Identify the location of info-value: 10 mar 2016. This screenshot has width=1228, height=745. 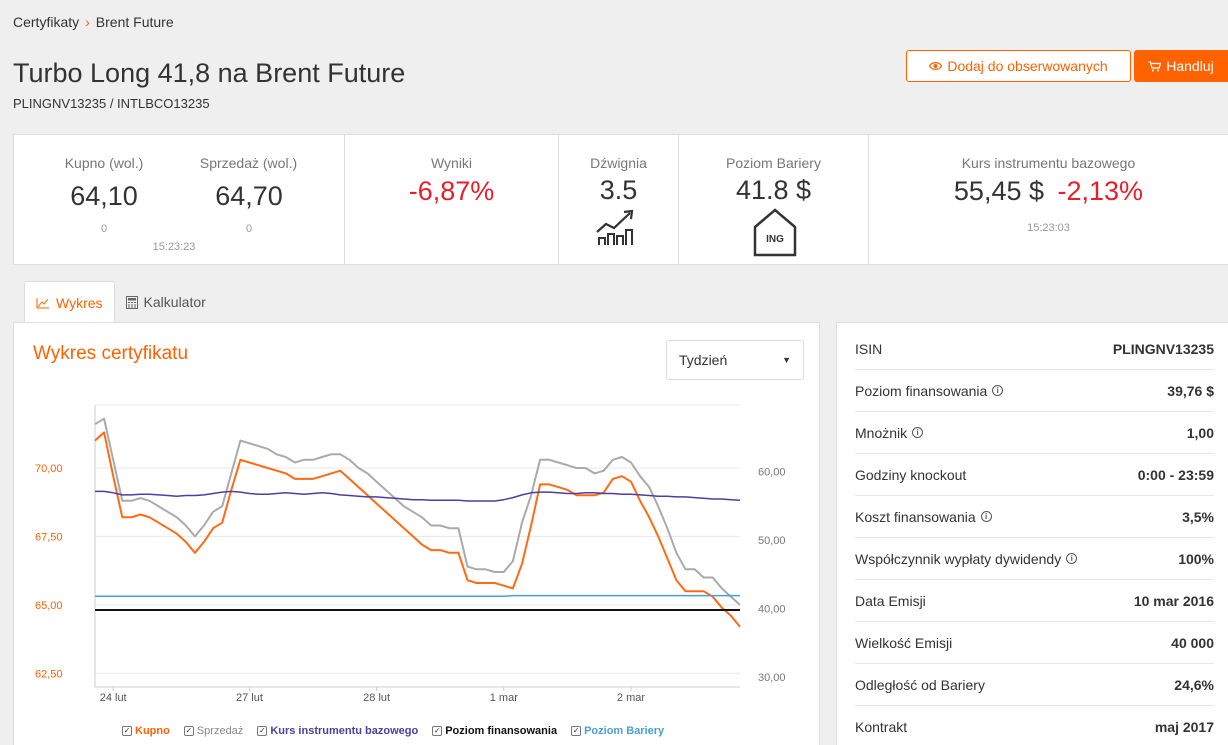
(1173, 600).